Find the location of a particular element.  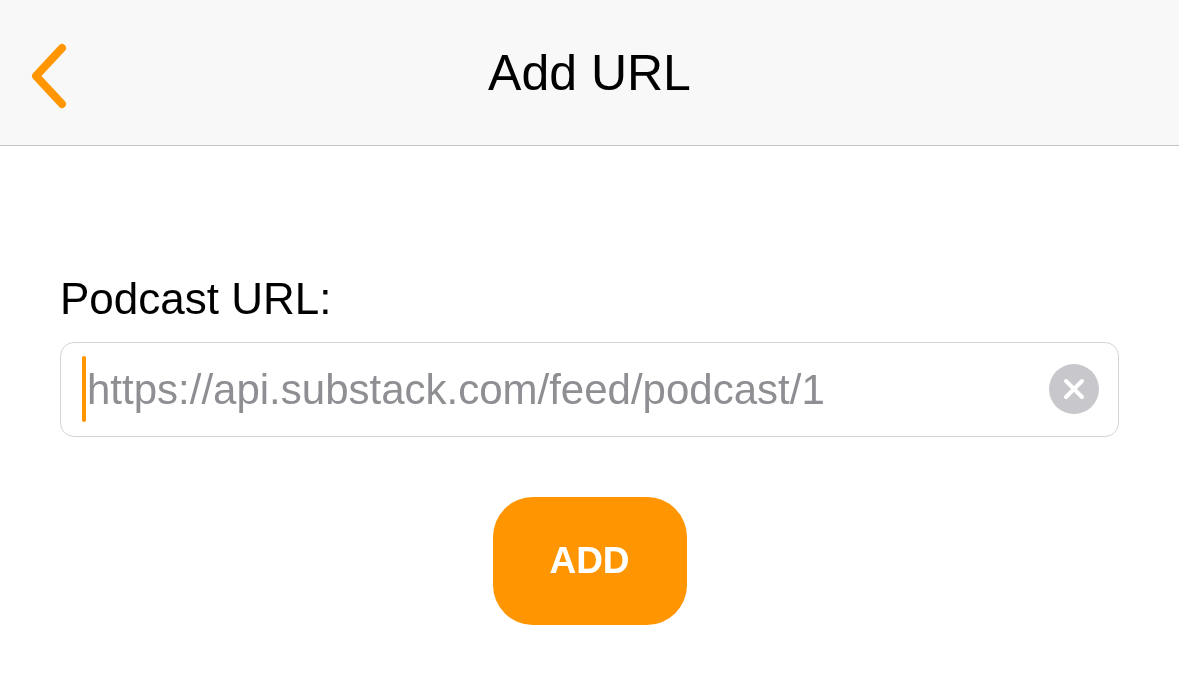

field-label: Podcast URL: is located at coordinates (196, 299).